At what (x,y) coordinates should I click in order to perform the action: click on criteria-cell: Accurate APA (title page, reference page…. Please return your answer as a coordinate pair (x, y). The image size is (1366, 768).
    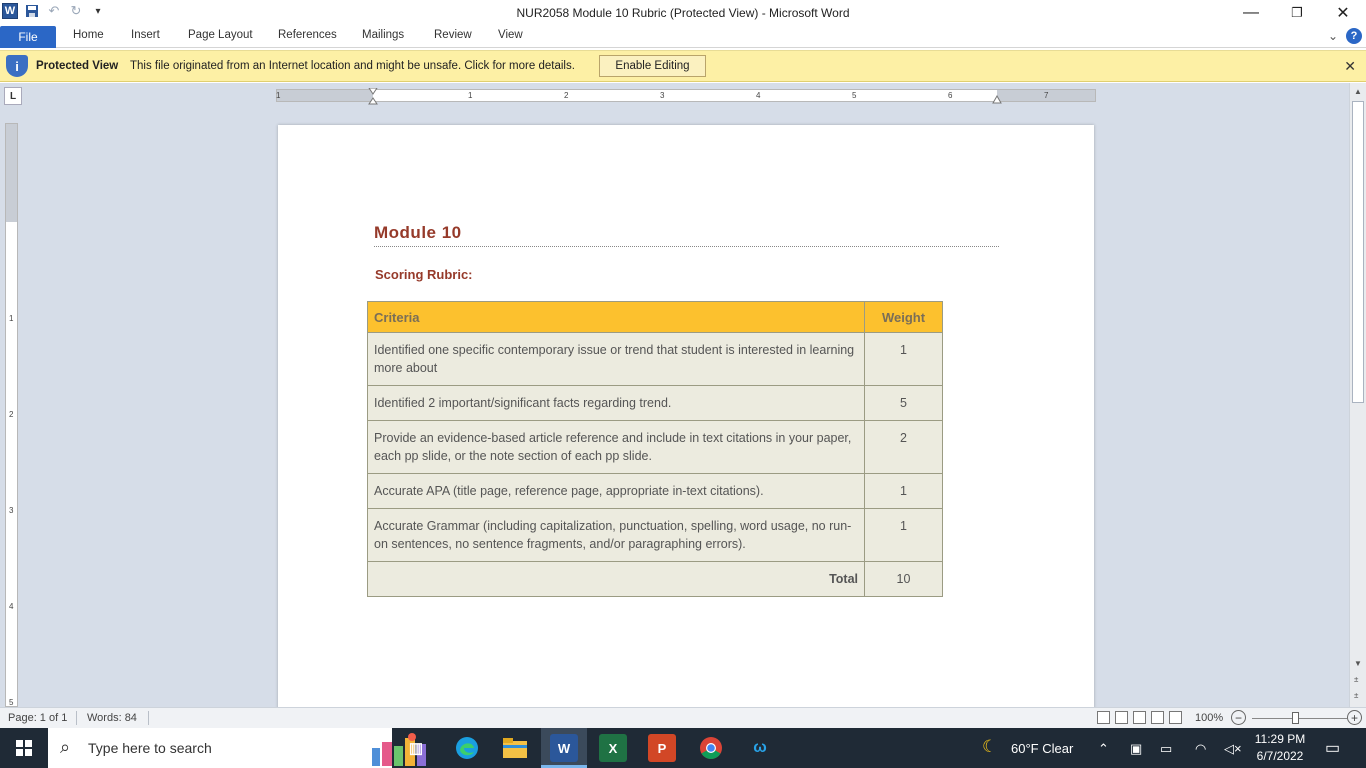
    Looking at the image, I should click on (616, 491).